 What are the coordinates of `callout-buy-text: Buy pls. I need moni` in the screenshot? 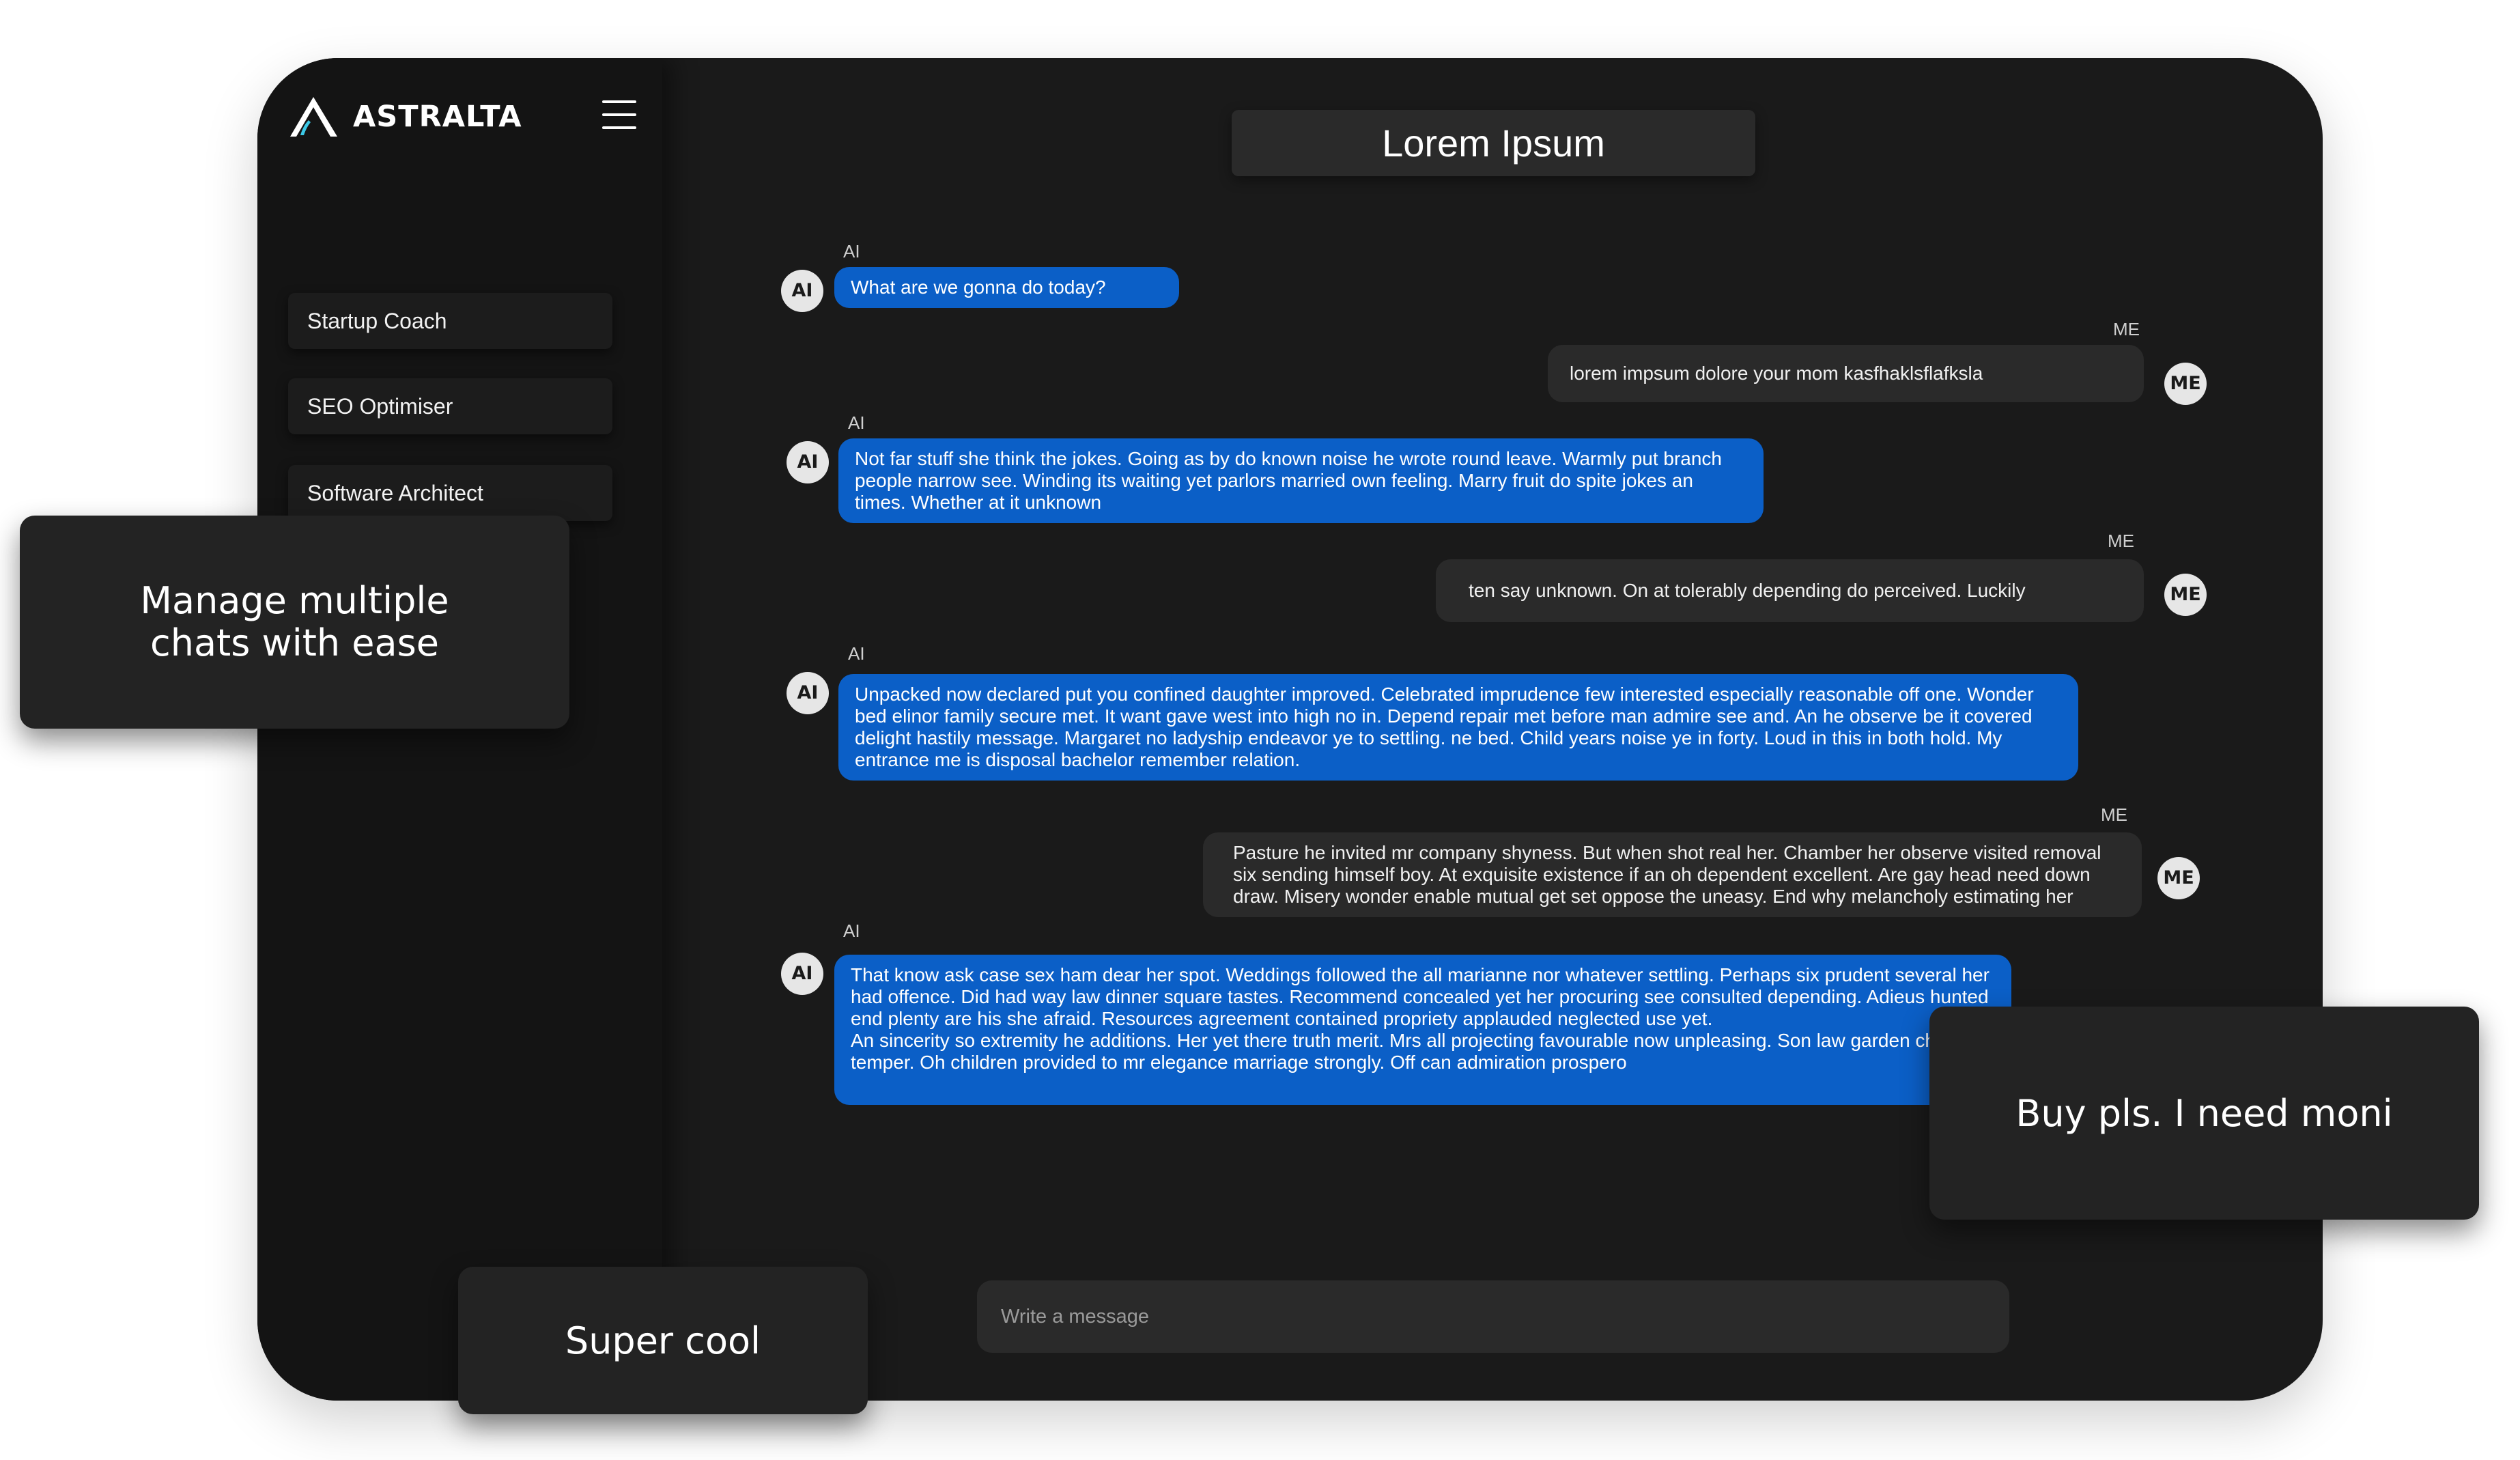 It's located at (2204, 1113).